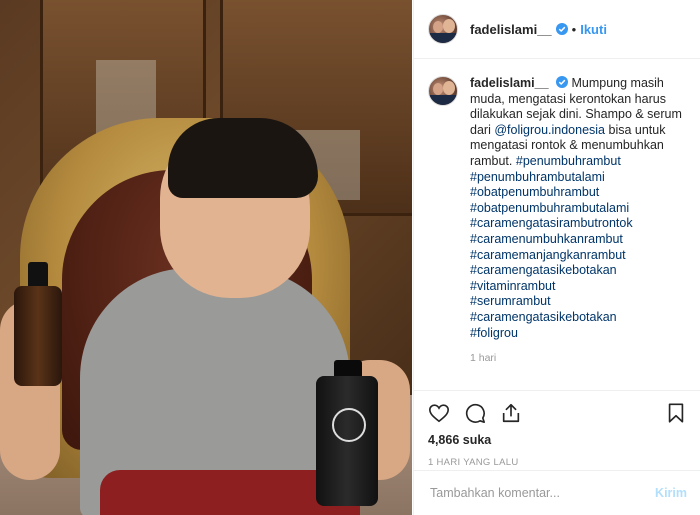  Describe the element at coordinates (671, 493) in the screenshot. I see `post-comment-button: Kirim` at that location.